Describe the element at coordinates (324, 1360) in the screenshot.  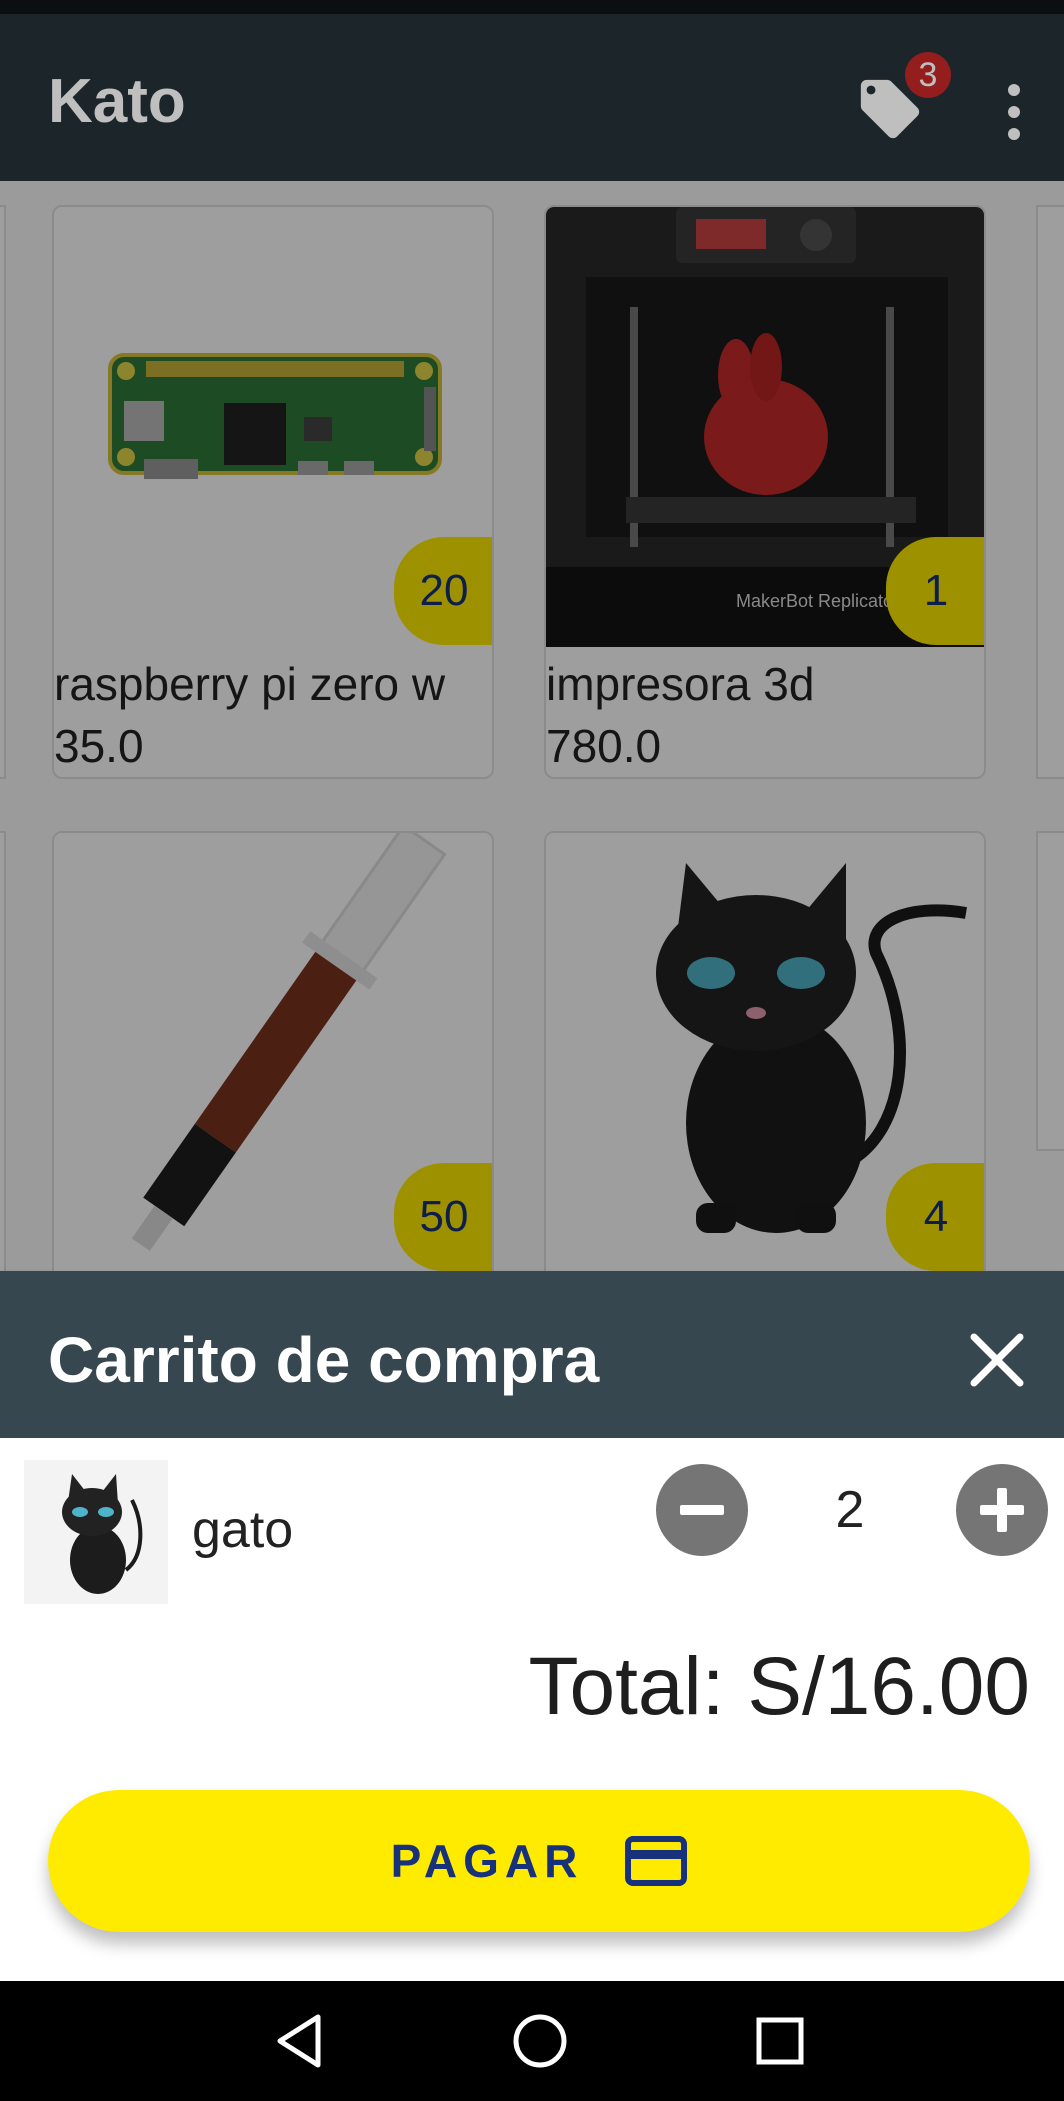
I see `cart-sheet-title: Carrito de compra` at that location.